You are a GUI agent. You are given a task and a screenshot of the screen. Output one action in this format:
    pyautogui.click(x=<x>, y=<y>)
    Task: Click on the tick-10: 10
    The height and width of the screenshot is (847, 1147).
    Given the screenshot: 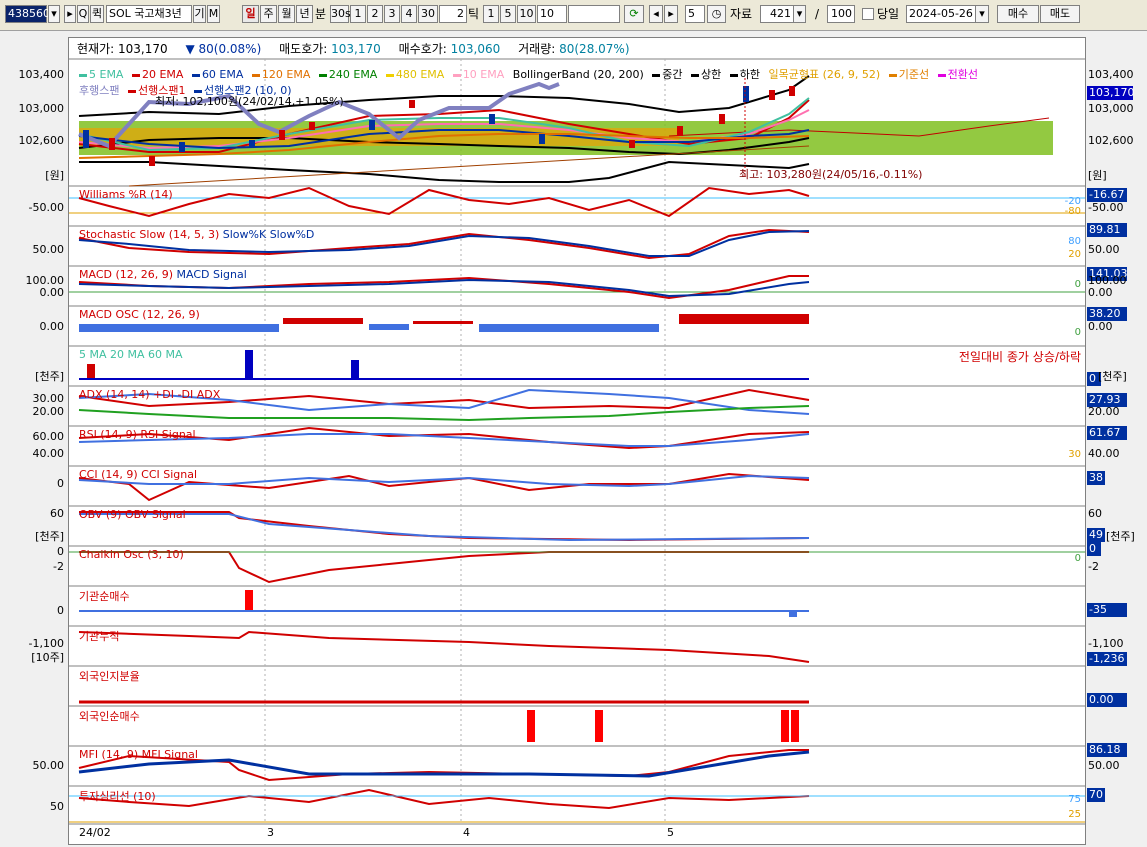 What is the action you would take?
    pyautogui.click(x=526, y=14)
    